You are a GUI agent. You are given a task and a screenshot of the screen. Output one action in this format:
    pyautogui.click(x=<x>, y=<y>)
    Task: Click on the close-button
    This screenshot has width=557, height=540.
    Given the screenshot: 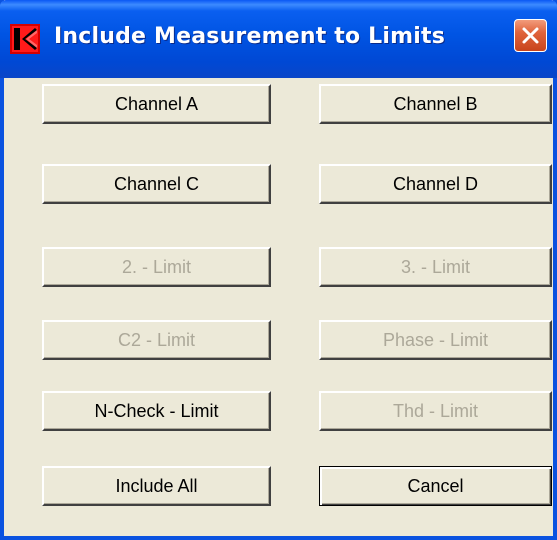 What is the action you would take?
    pyautogui.click(x=530, y=35)
    